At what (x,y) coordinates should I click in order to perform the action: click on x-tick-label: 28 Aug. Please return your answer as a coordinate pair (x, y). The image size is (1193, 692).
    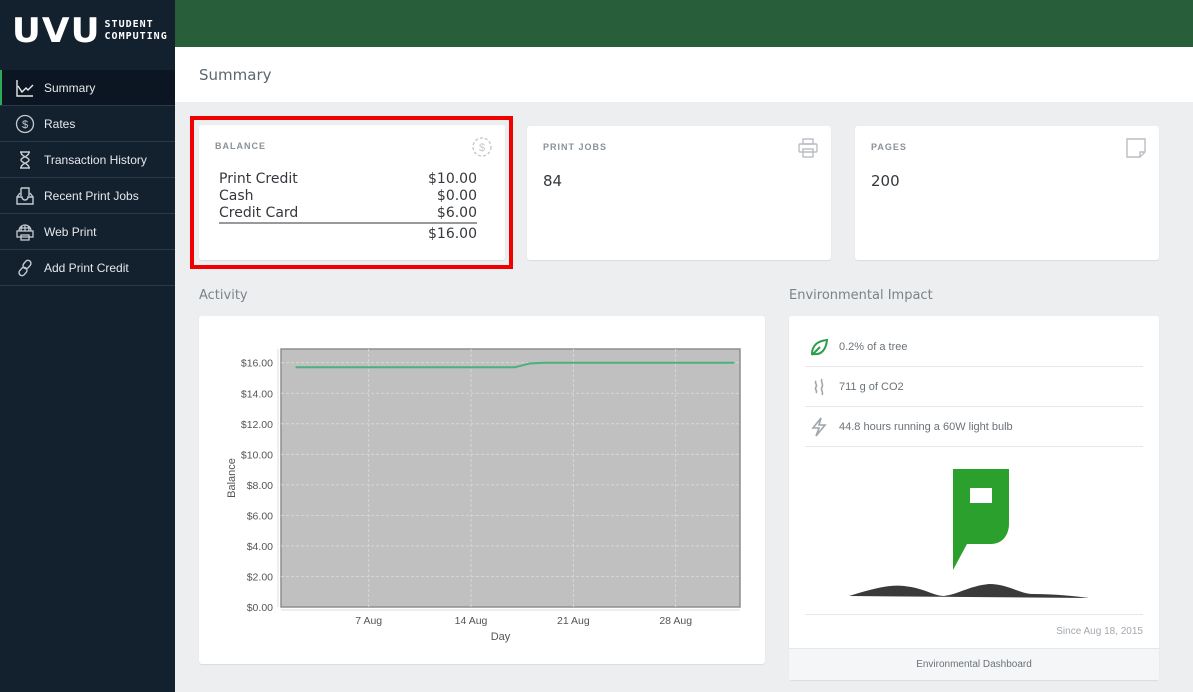
    Looking at the image, I should click on (675, 621).